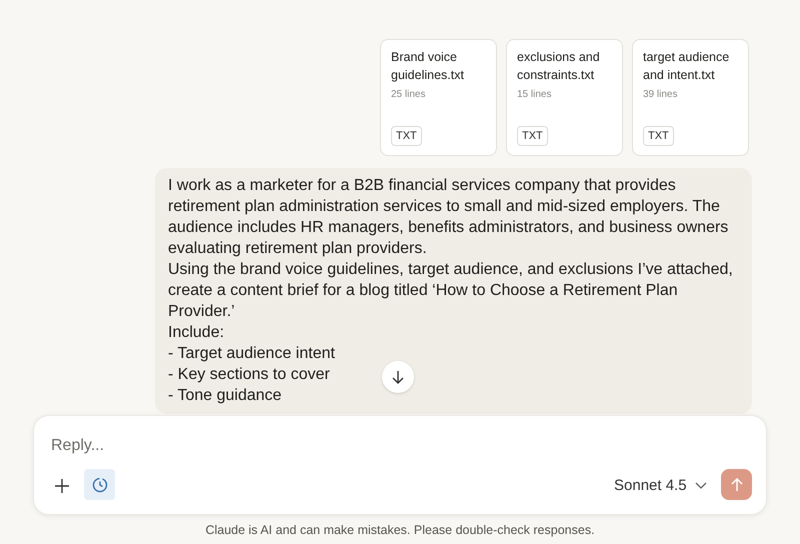 The height and width of the screenshot is (544, 800). What do you see at coordinates (559, 66) in the screenshot?
I see `file-name: exclusions and constraints.txt` at bounding box center [559, 66].